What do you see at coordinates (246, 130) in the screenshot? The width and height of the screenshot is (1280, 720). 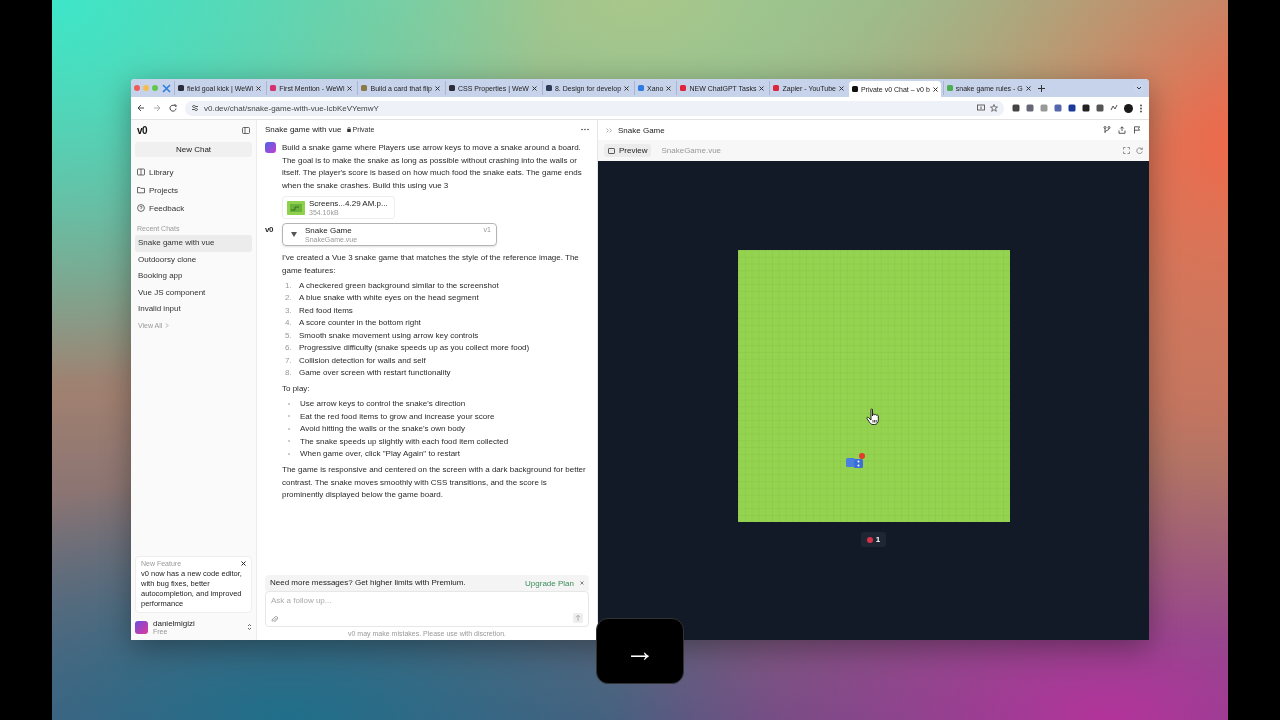 I see `sidebar-toggle-icon` at bounding box center [246, 130].